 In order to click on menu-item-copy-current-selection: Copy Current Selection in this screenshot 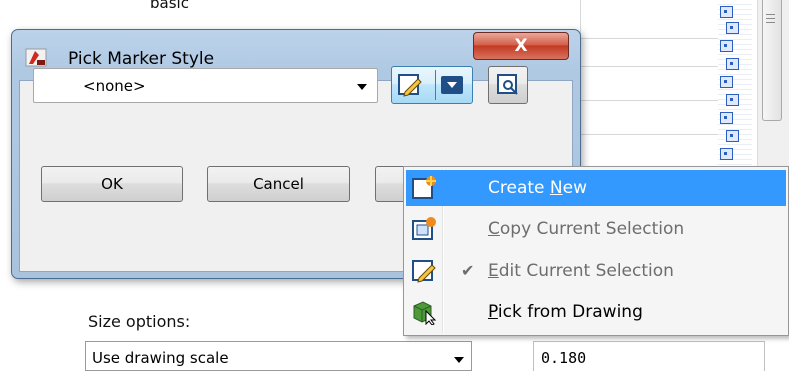, I will do `click(596, 229)`.